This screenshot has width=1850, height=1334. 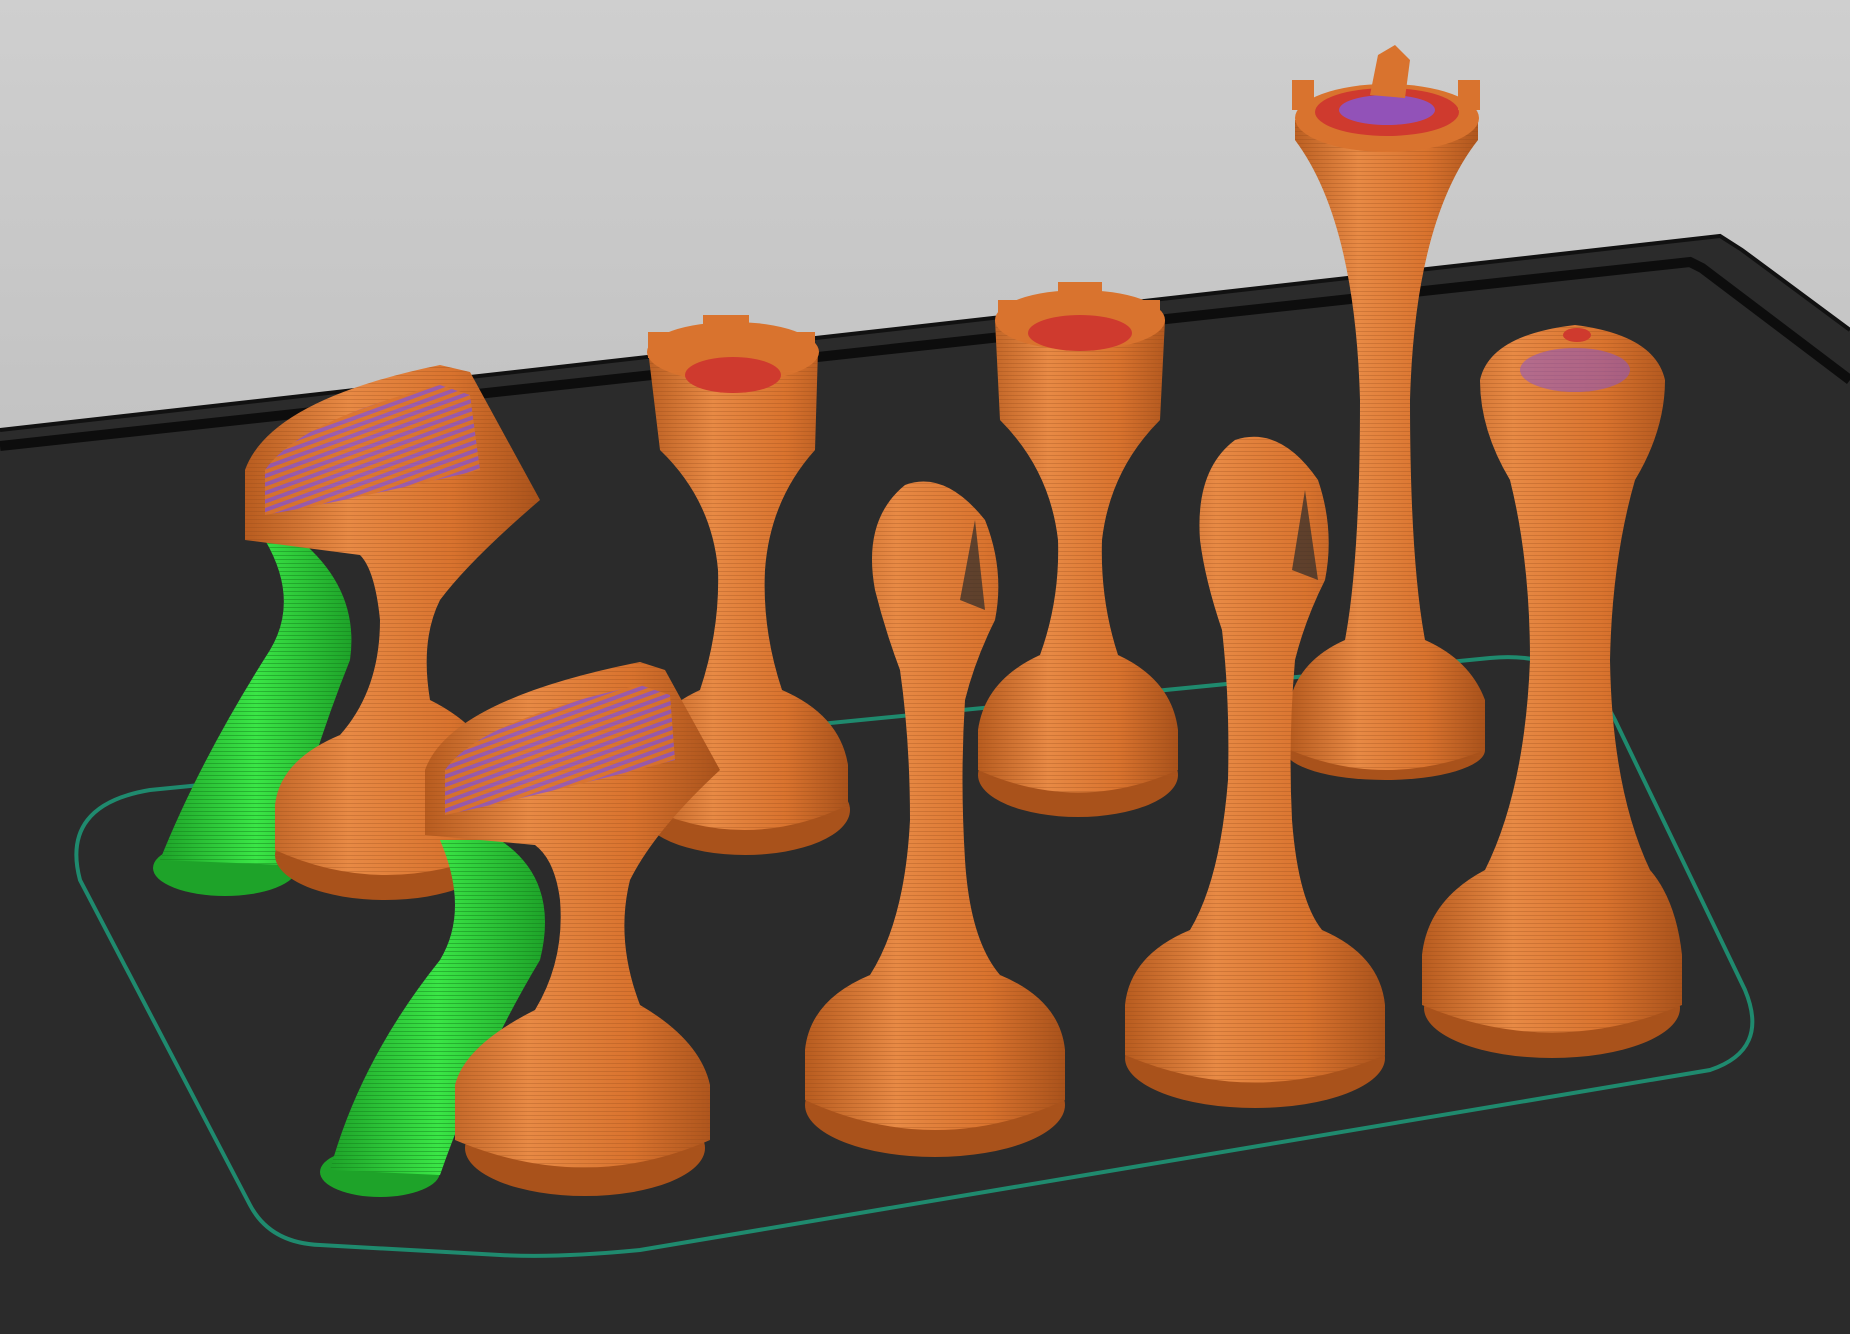 What do you see at coordinates (1387, 110) in the screenshot?
I see `queen-crown-inner` at bounding box center [1387, 110].